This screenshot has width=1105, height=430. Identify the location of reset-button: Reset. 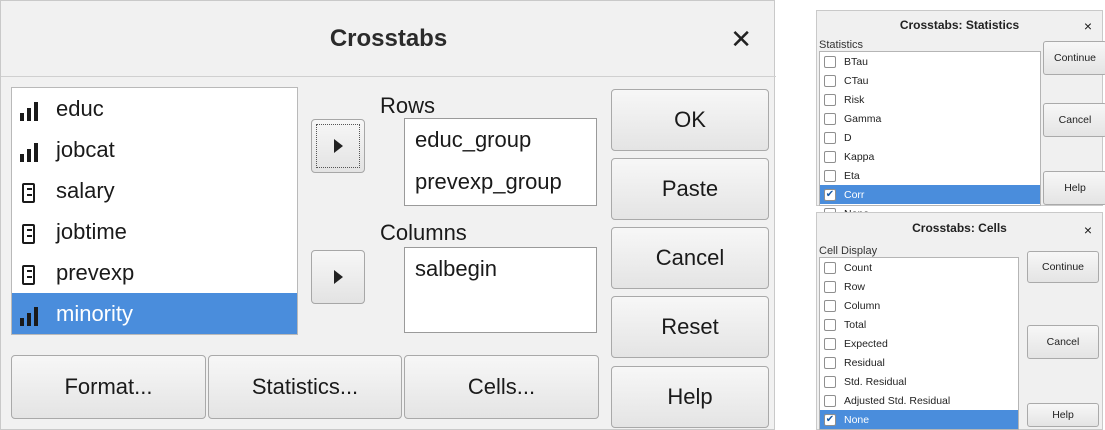
(690, 327).